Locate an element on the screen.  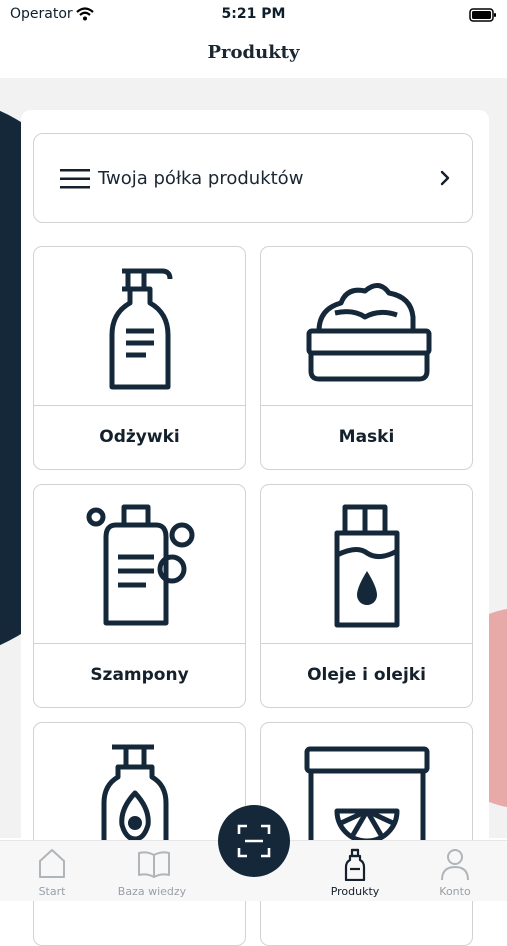
page-title: Produkty is located at coordinates (253, 52).